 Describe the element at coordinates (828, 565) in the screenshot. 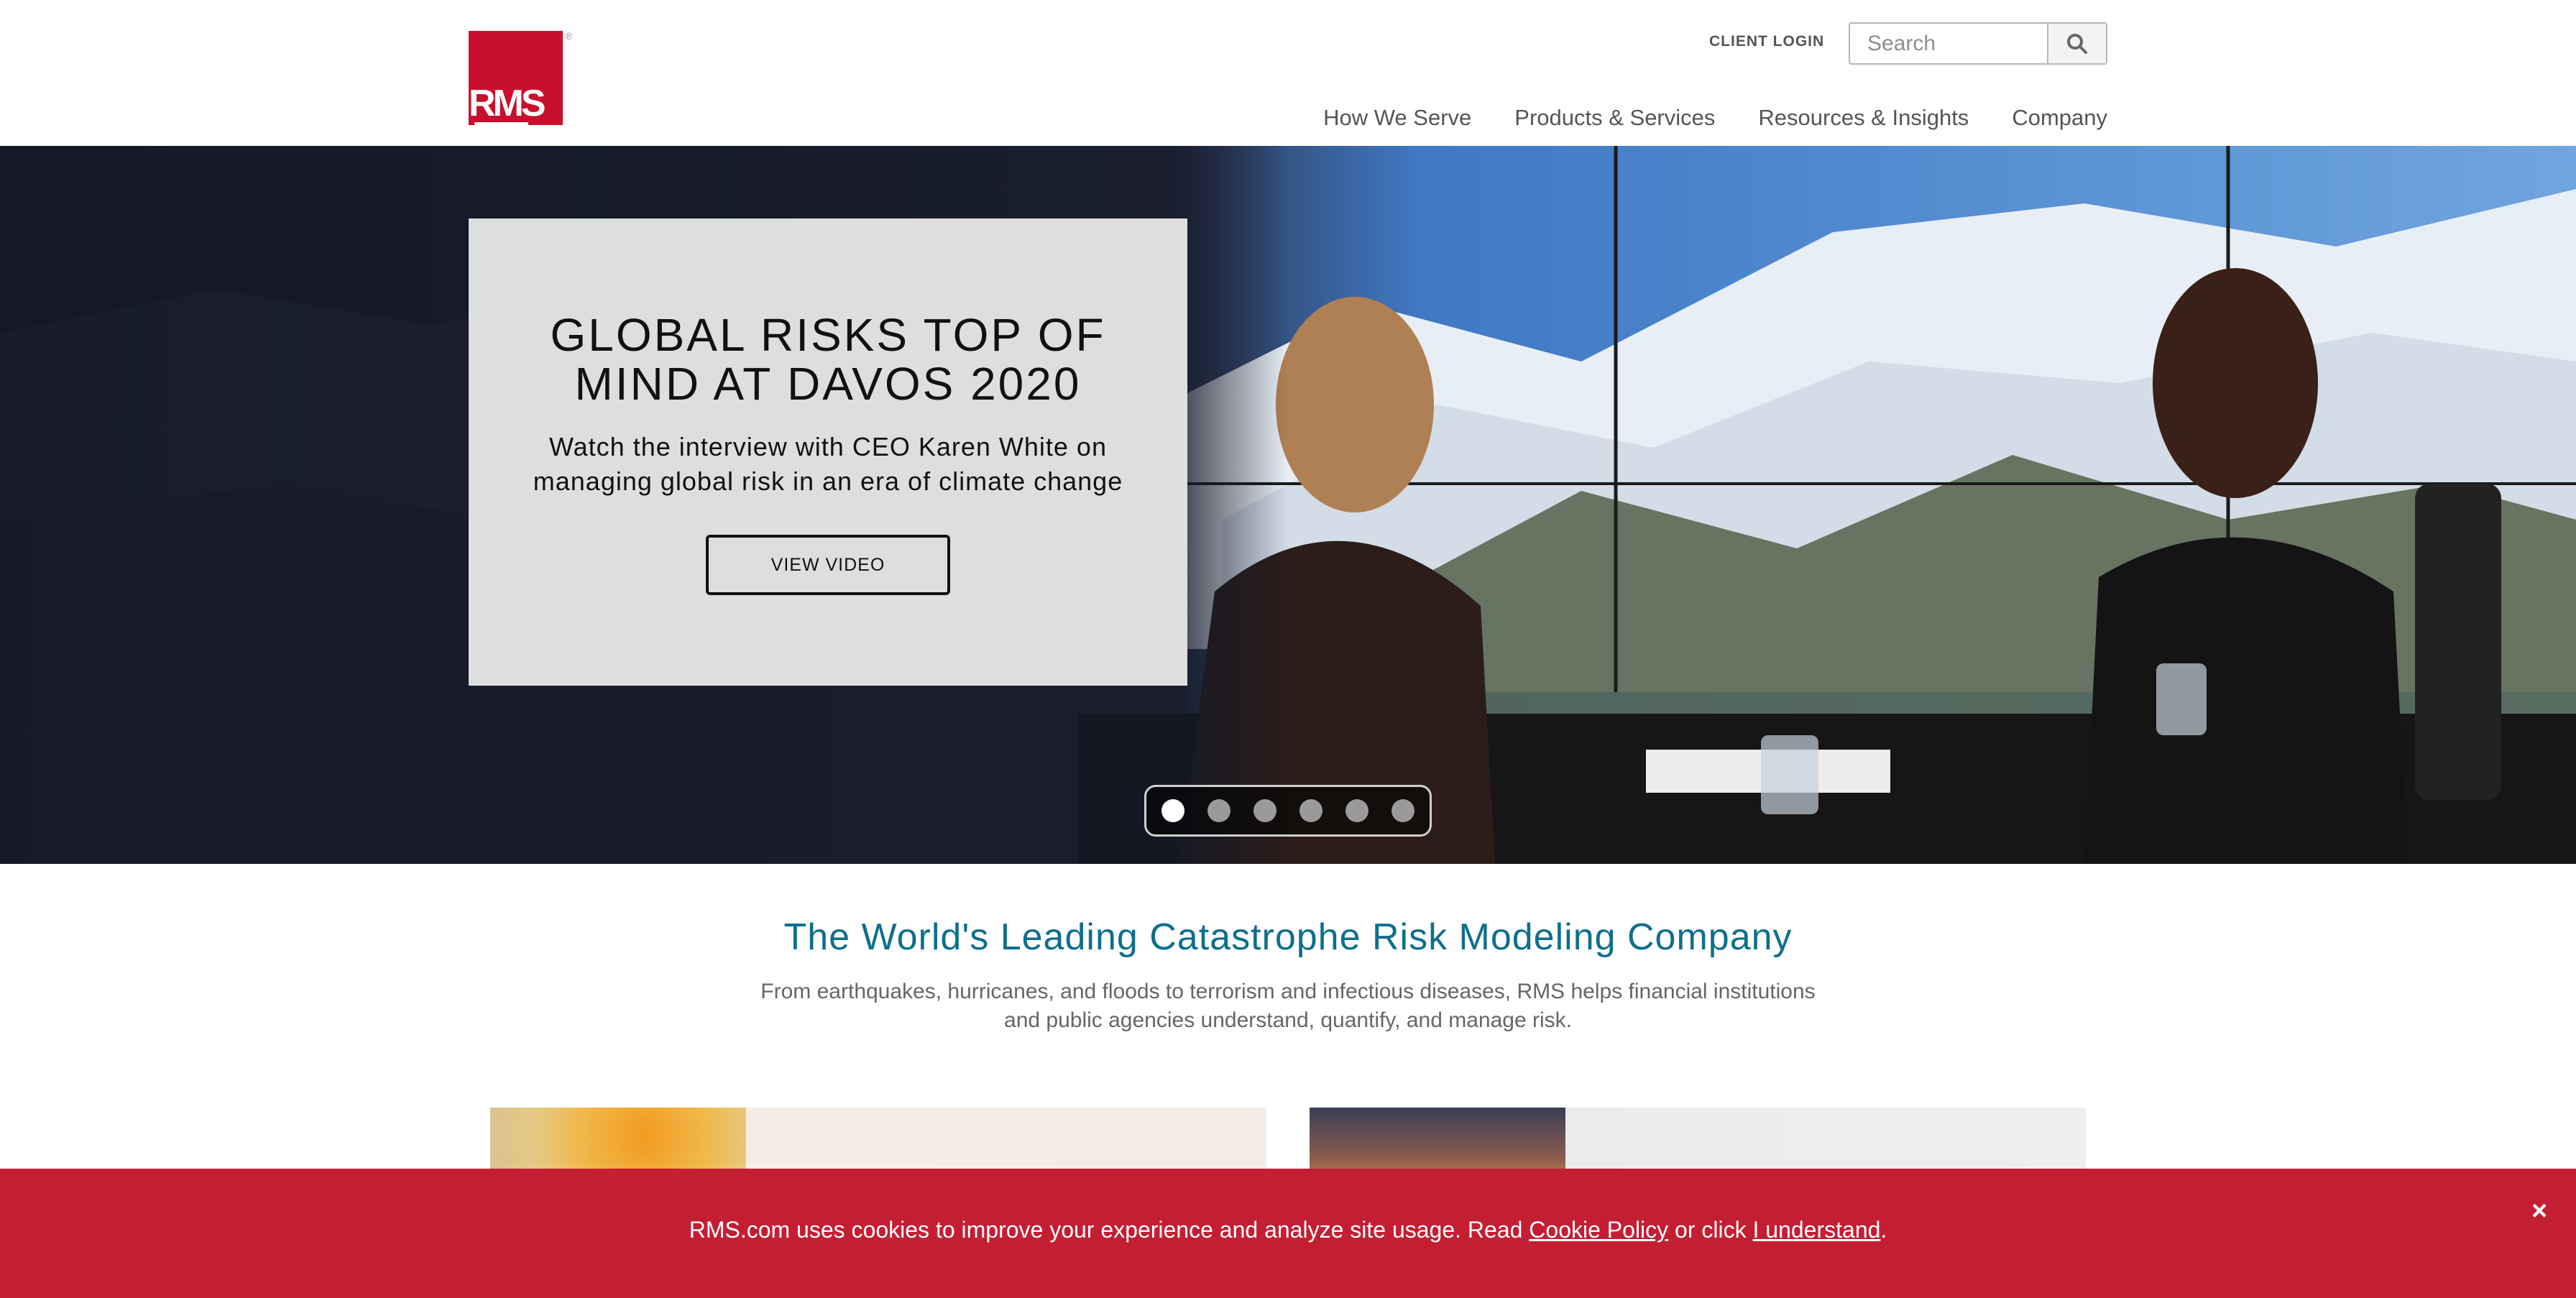

I see `view-video-button: VIEW VIDEO` at that location.